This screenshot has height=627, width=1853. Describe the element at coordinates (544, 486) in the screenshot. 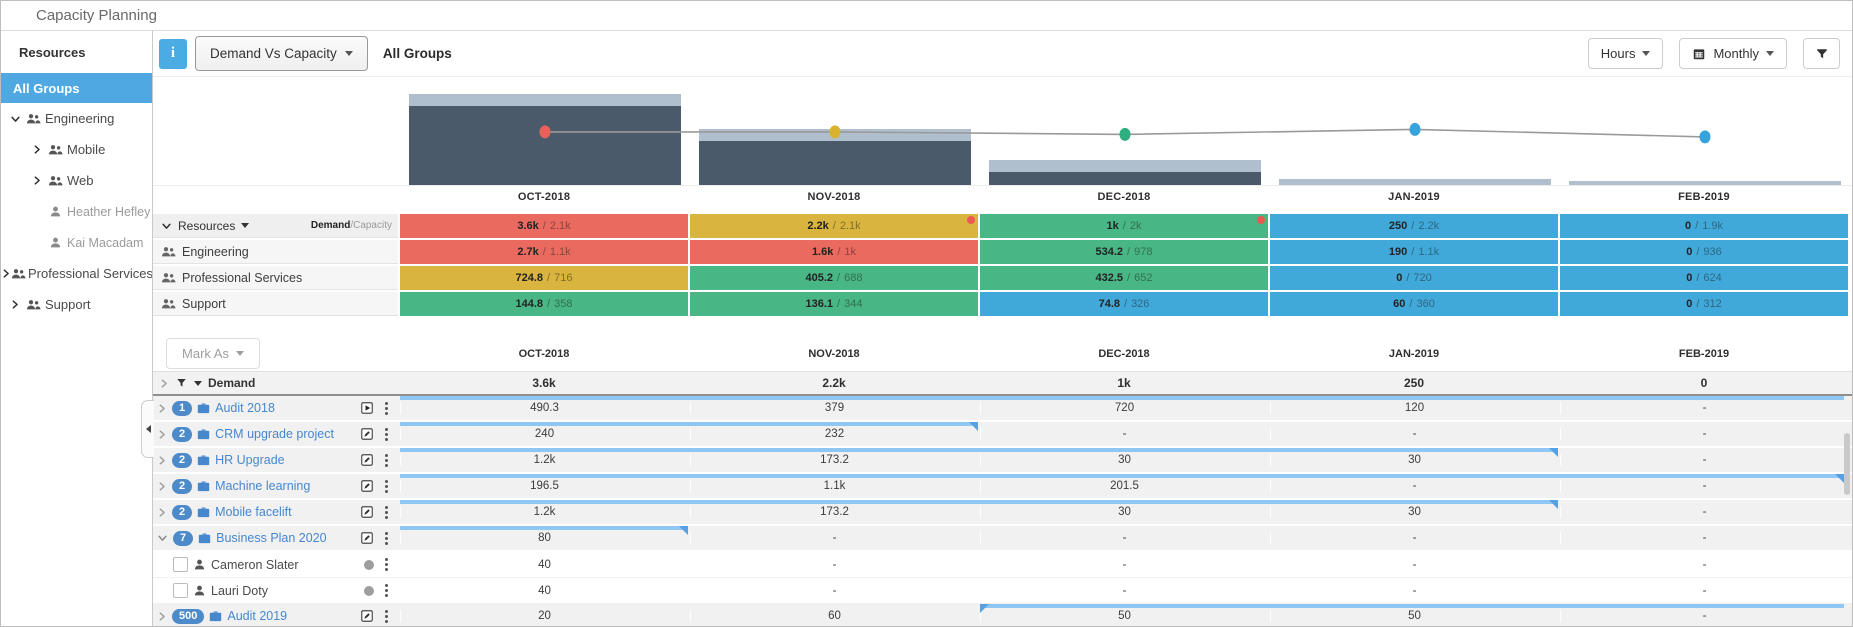

I see `allocation-value: 196.5` at that location.